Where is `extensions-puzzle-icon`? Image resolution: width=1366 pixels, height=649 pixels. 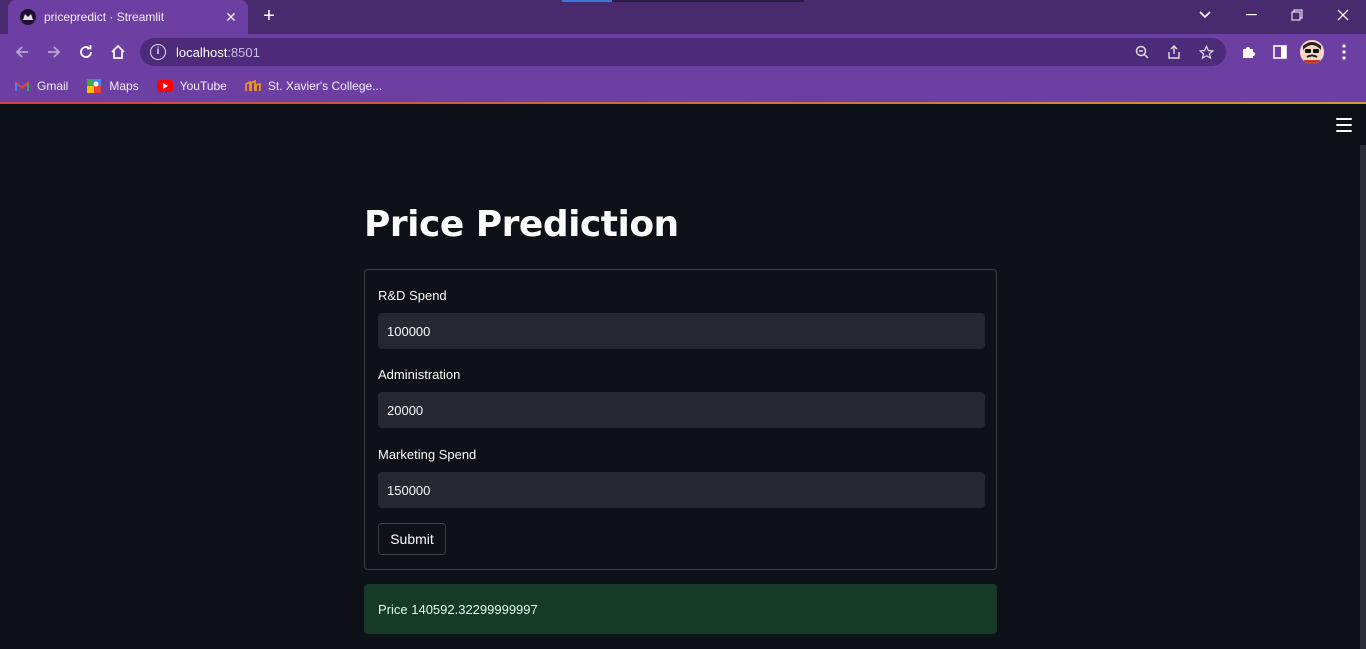 extensions-puzzle-icon is located at coordinates (1248, 52).